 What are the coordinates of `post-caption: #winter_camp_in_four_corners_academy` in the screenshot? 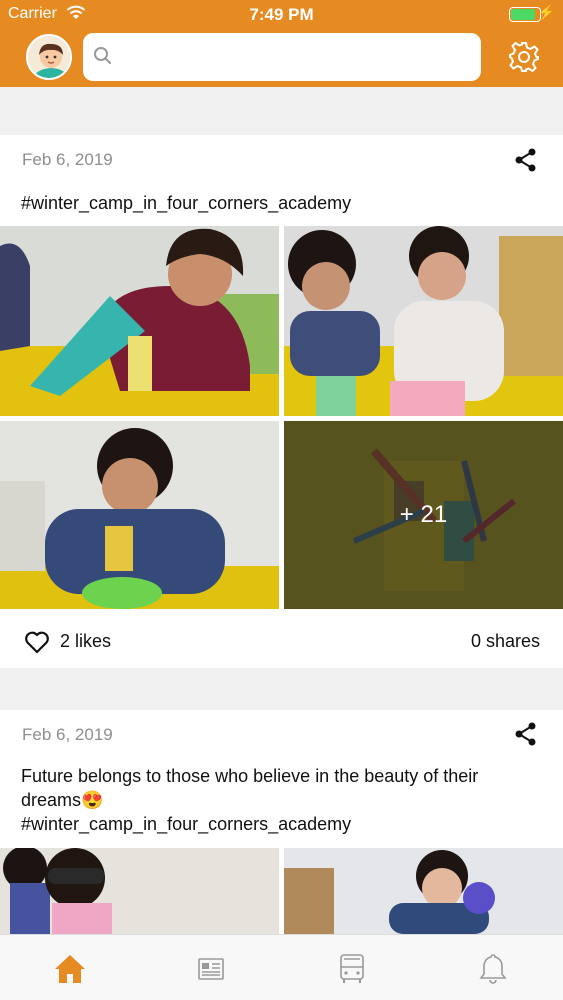 It's located at (186, 203).